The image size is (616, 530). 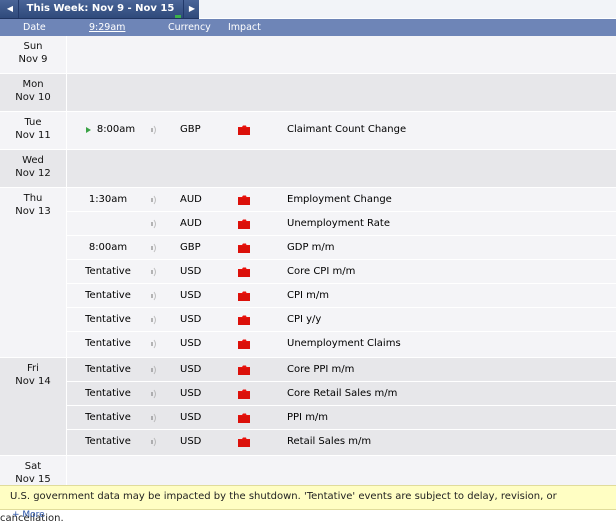 What do you see at coordinates (244, 27) in the screenshot?
I see `header-impact: Impact` at bounding box center [244, 27].